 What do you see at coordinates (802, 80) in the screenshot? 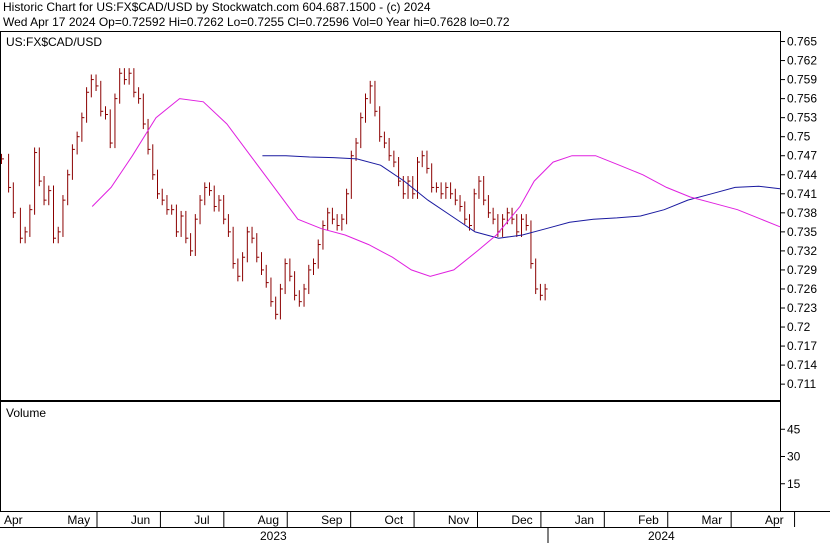
I see `price-tick-label: 0.759` at bounding box center [802, 80].